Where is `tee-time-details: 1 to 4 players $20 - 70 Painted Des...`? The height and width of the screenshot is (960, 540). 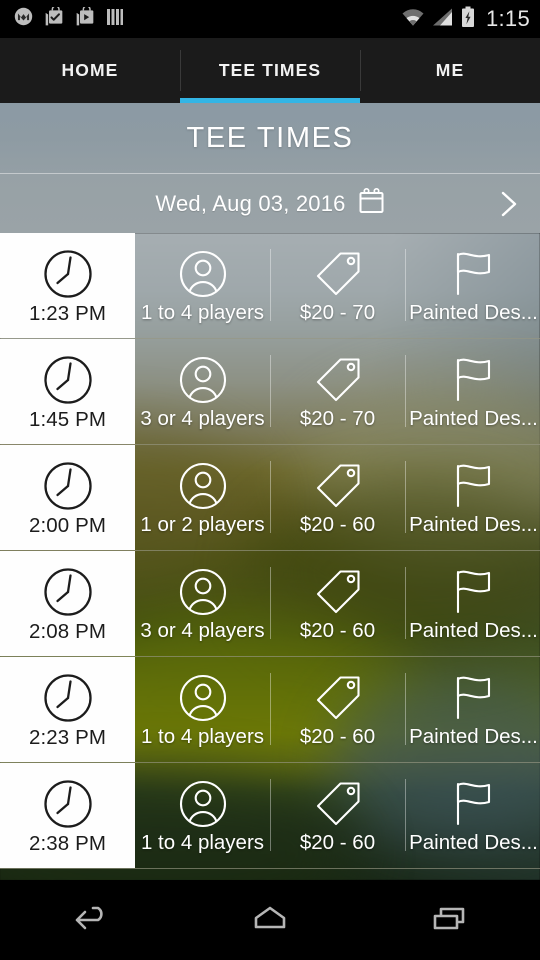 tee-time-details: 1 to 4 players $20 - 70 Painted Des... is located at coordinates (337, 285).